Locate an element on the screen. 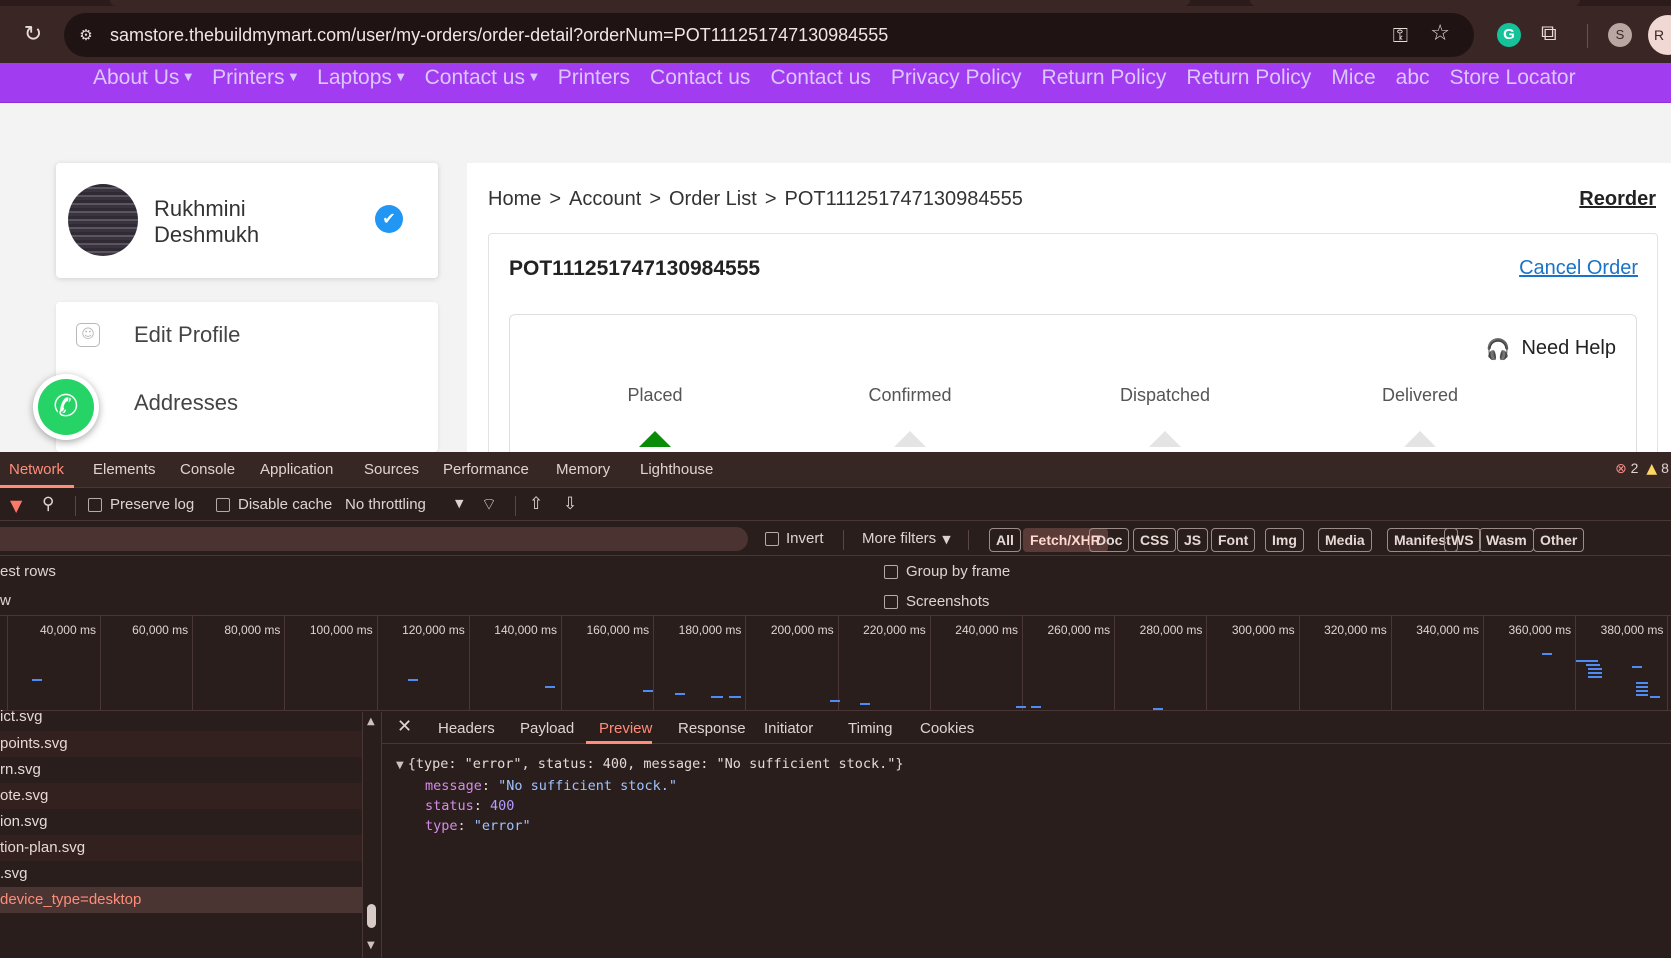  tab-timing: Timing is located at coordinates (870, 728).